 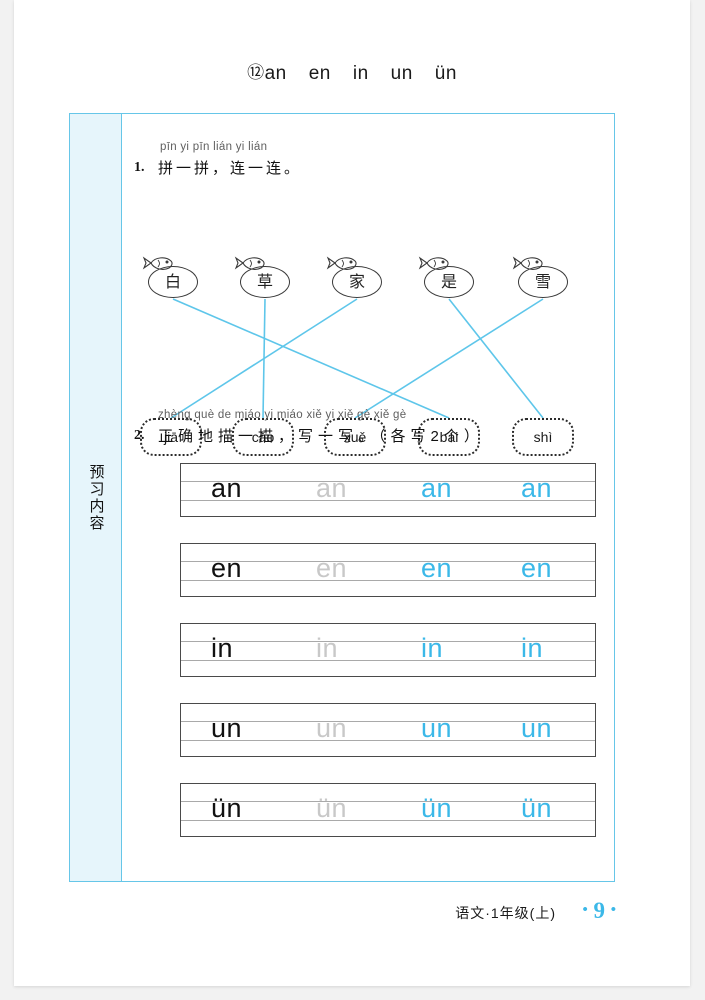 What do you see at coordinates (222, 648) in the screenshot?
I see `writing-model: in` at bounding box center [222, 648].